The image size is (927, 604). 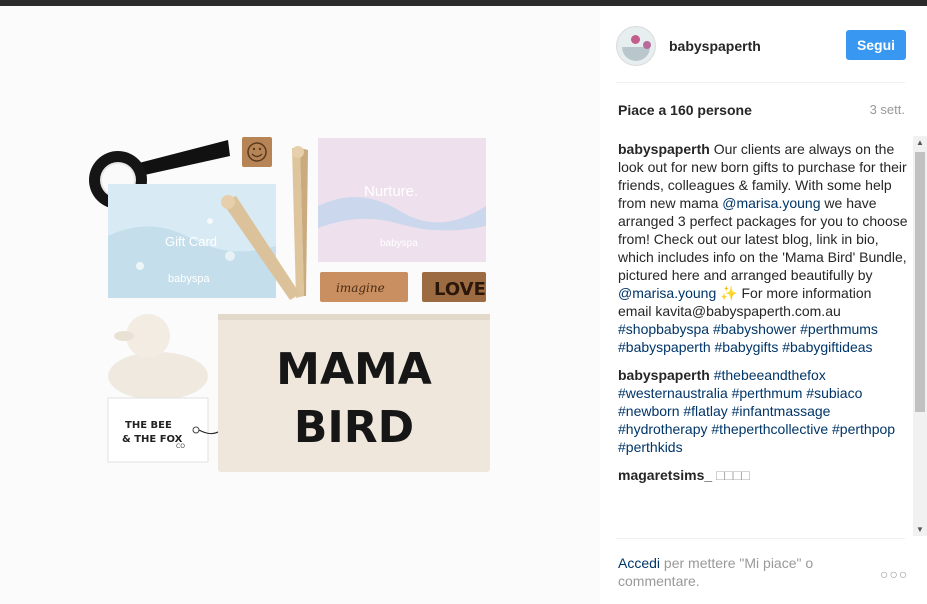 I want to click on login-link: Accedi, so click(x=639, y=563).